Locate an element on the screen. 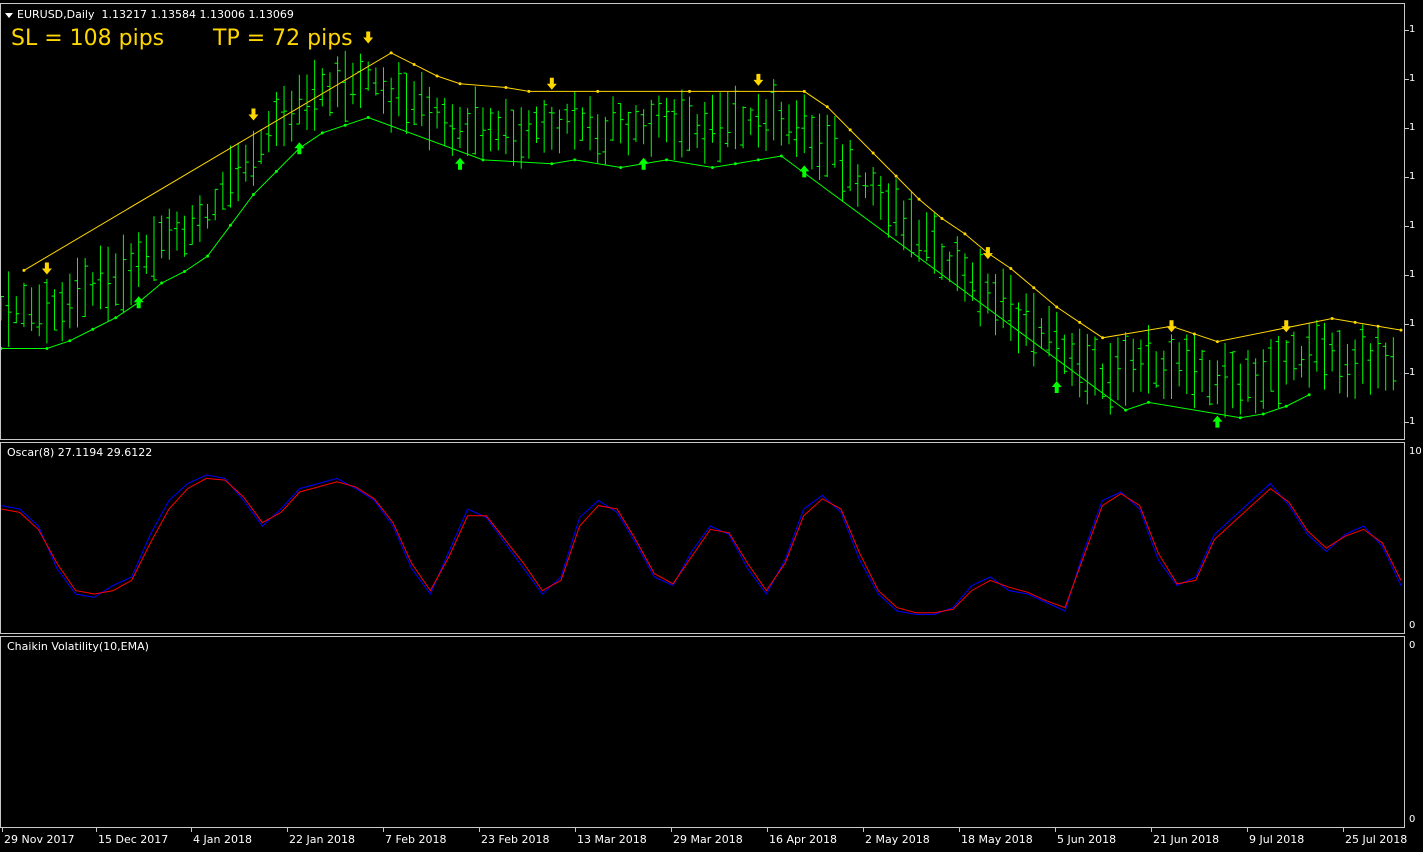  time-axis-label: 2 May 2018 is located at coordinates (897, 839).